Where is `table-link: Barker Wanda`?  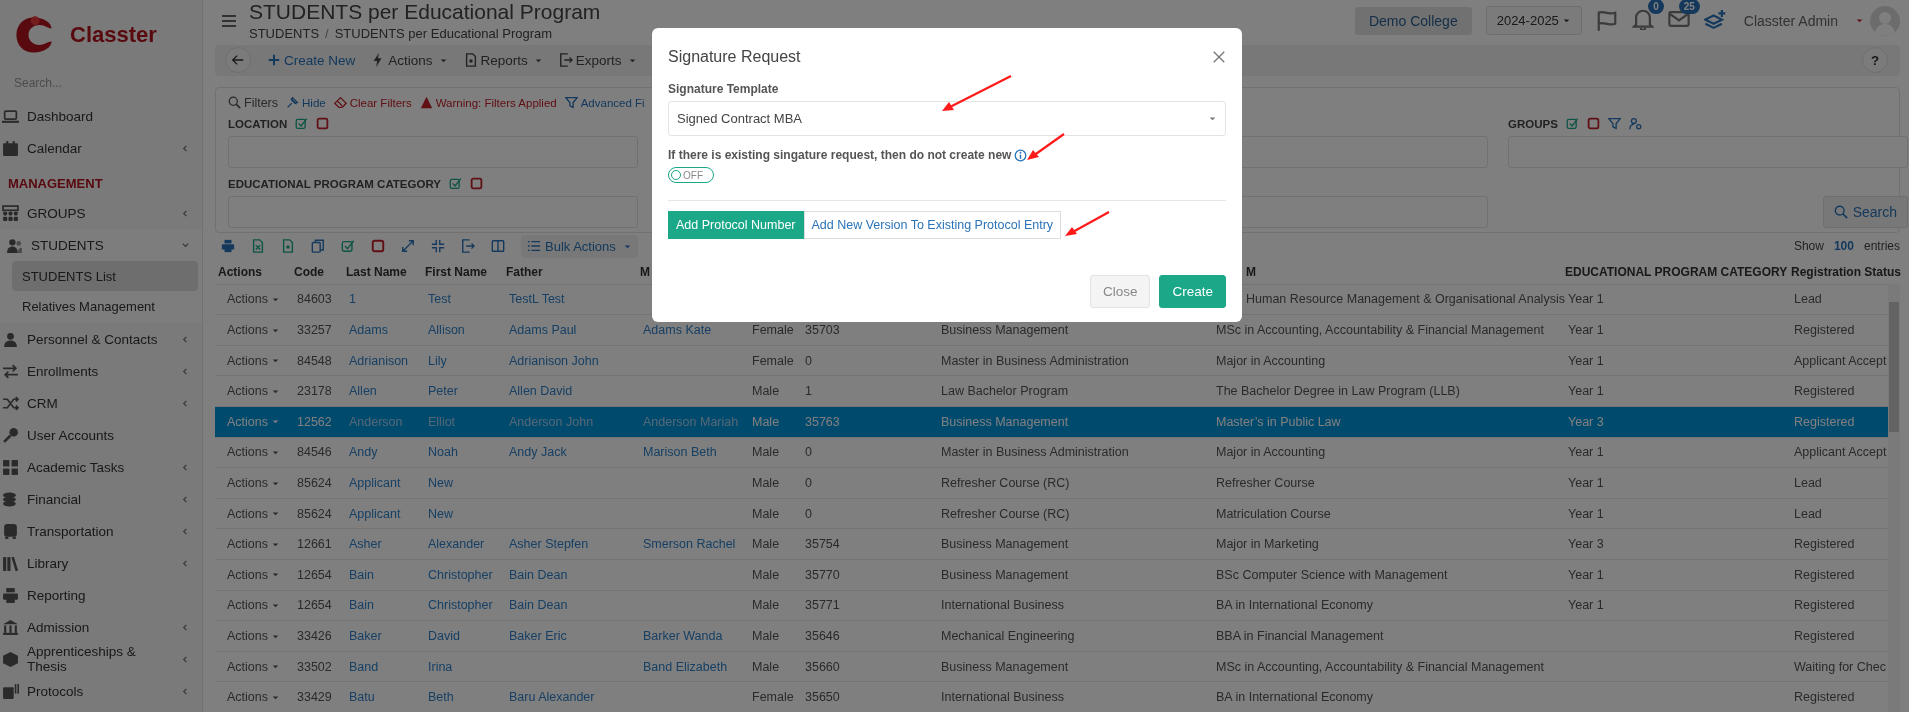
table-link: Barker Wanda is located at coordinates (683, 636).